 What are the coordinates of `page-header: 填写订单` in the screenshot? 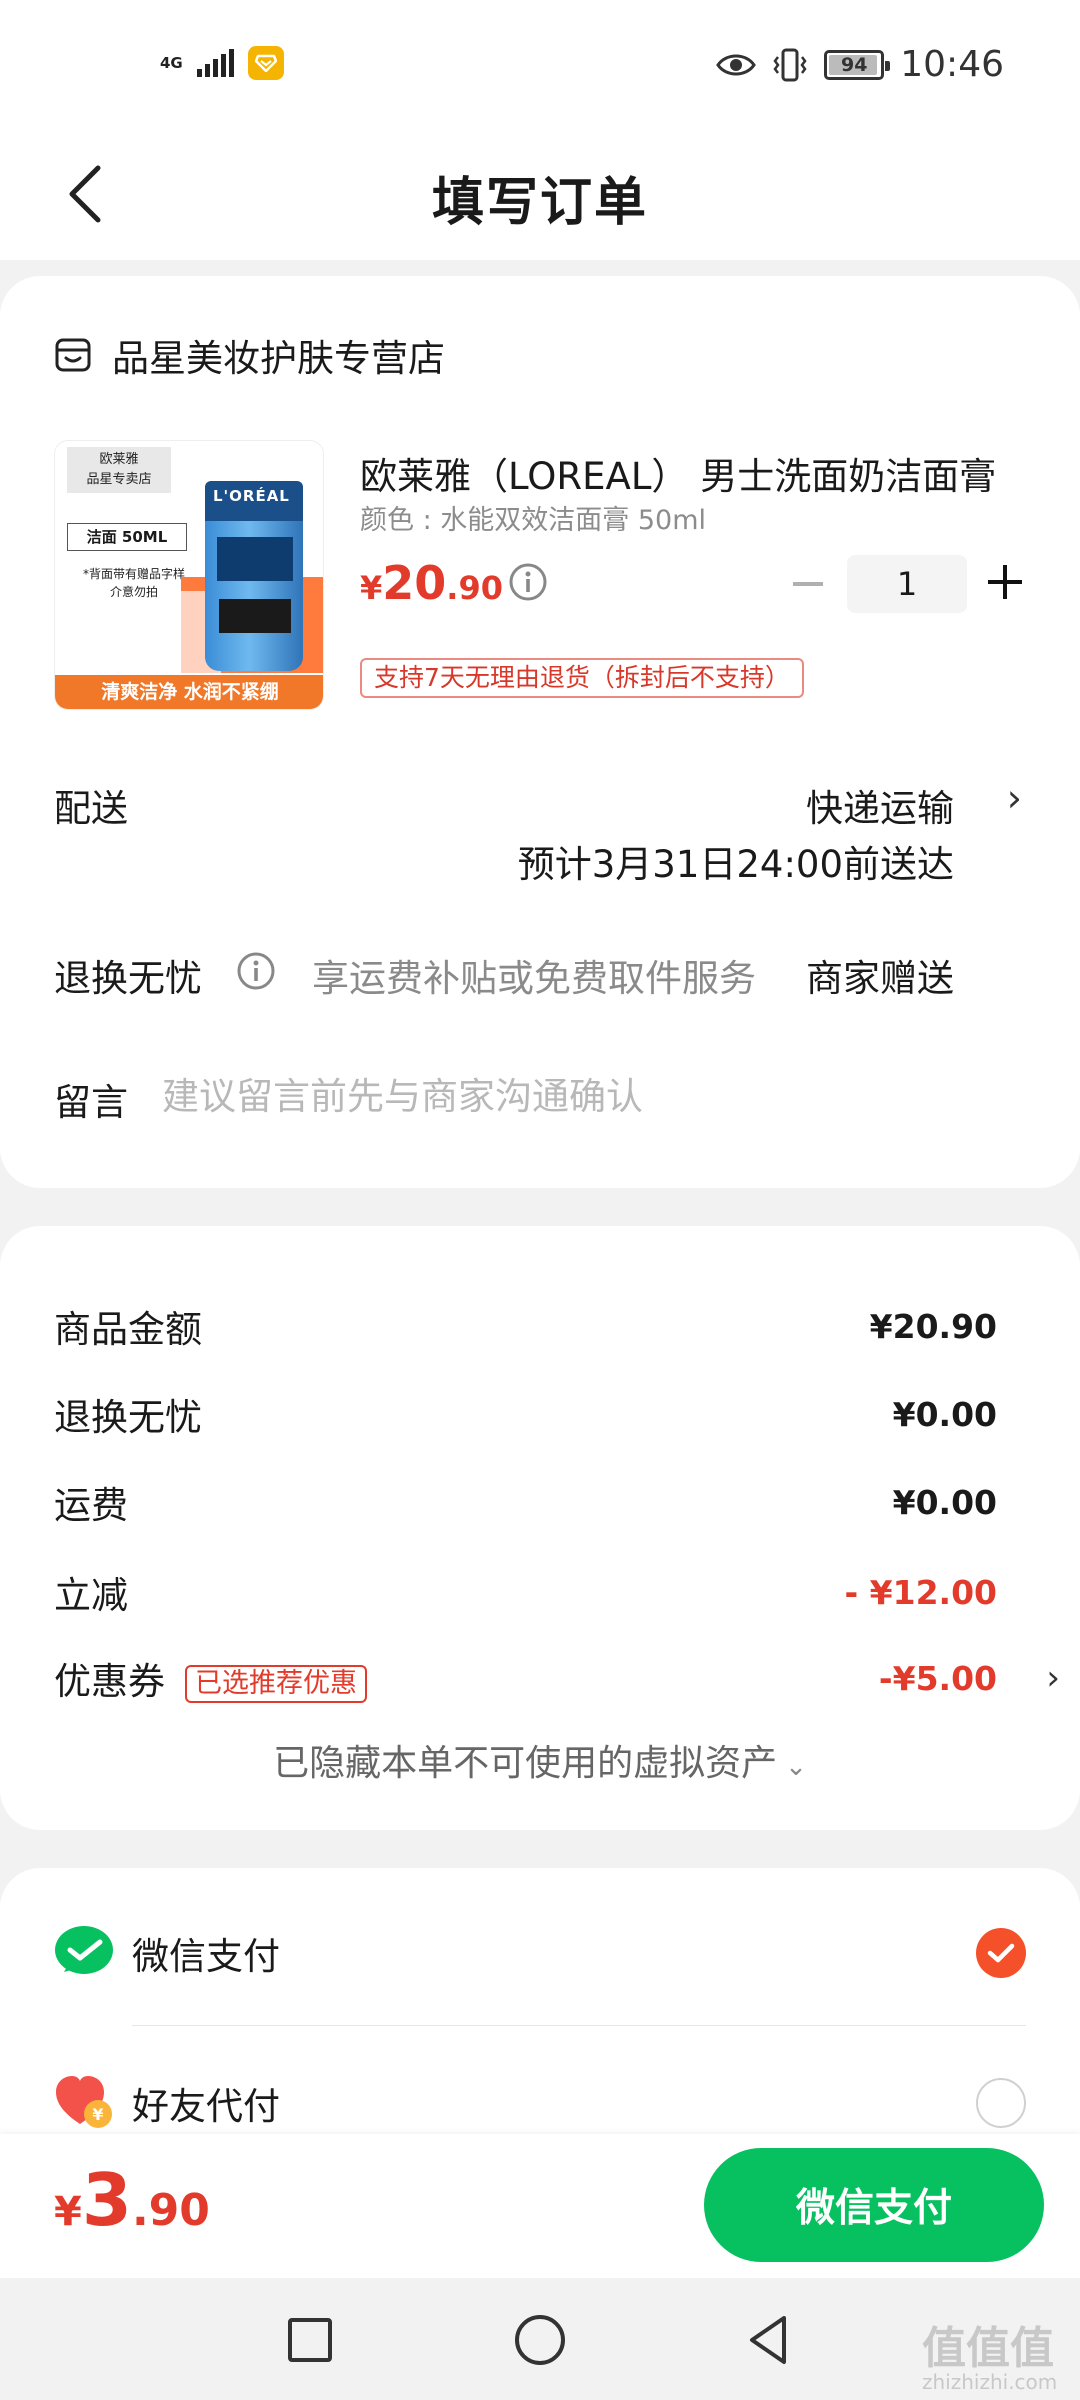 It's located at (540, 195).